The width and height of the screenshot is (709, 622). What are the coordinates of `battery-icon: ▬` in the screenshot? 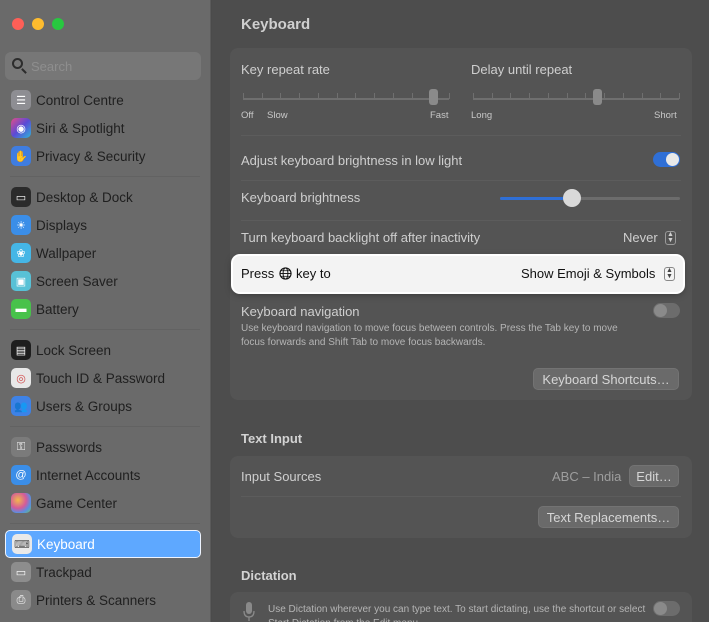 It's located at (21, 309).